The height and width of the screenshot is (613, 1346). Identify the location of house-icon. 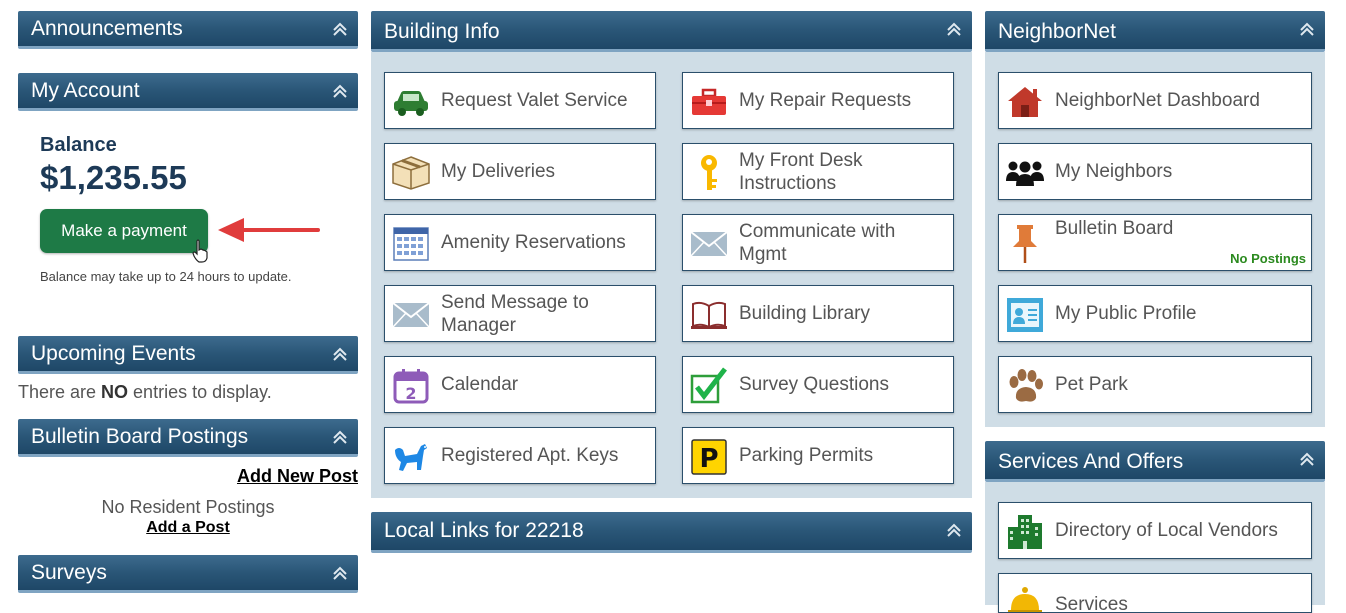
(1025, 102).